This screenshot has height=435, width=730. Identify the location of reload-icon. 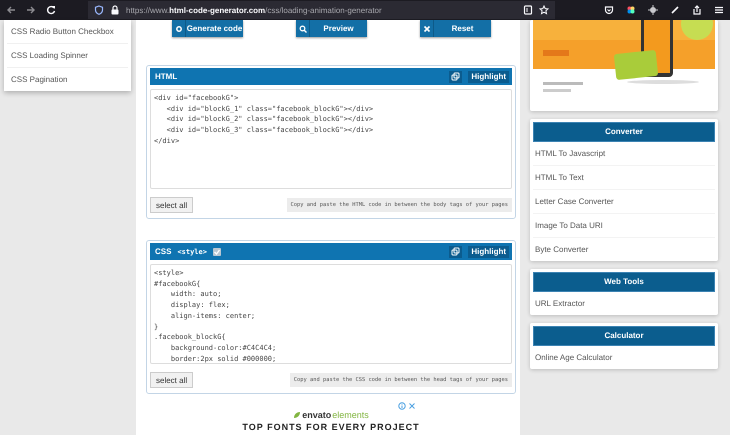
(51, 10).